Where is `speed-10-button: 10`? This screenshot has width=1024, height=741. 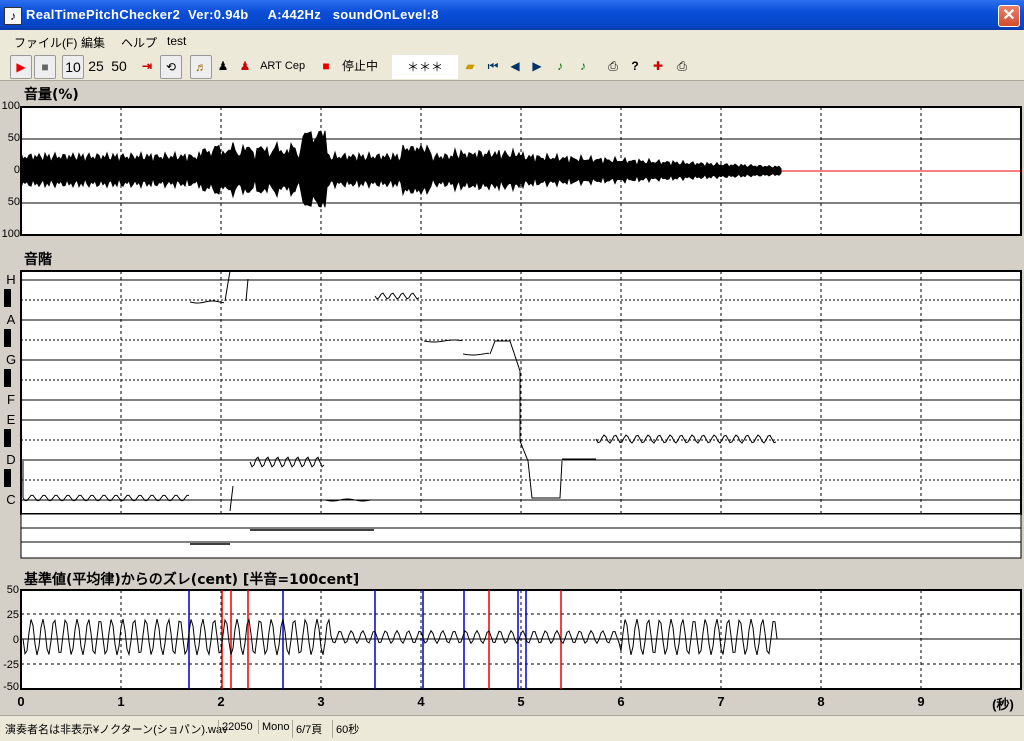
speed-10-button: 10 is located at coordinates (73, 67).